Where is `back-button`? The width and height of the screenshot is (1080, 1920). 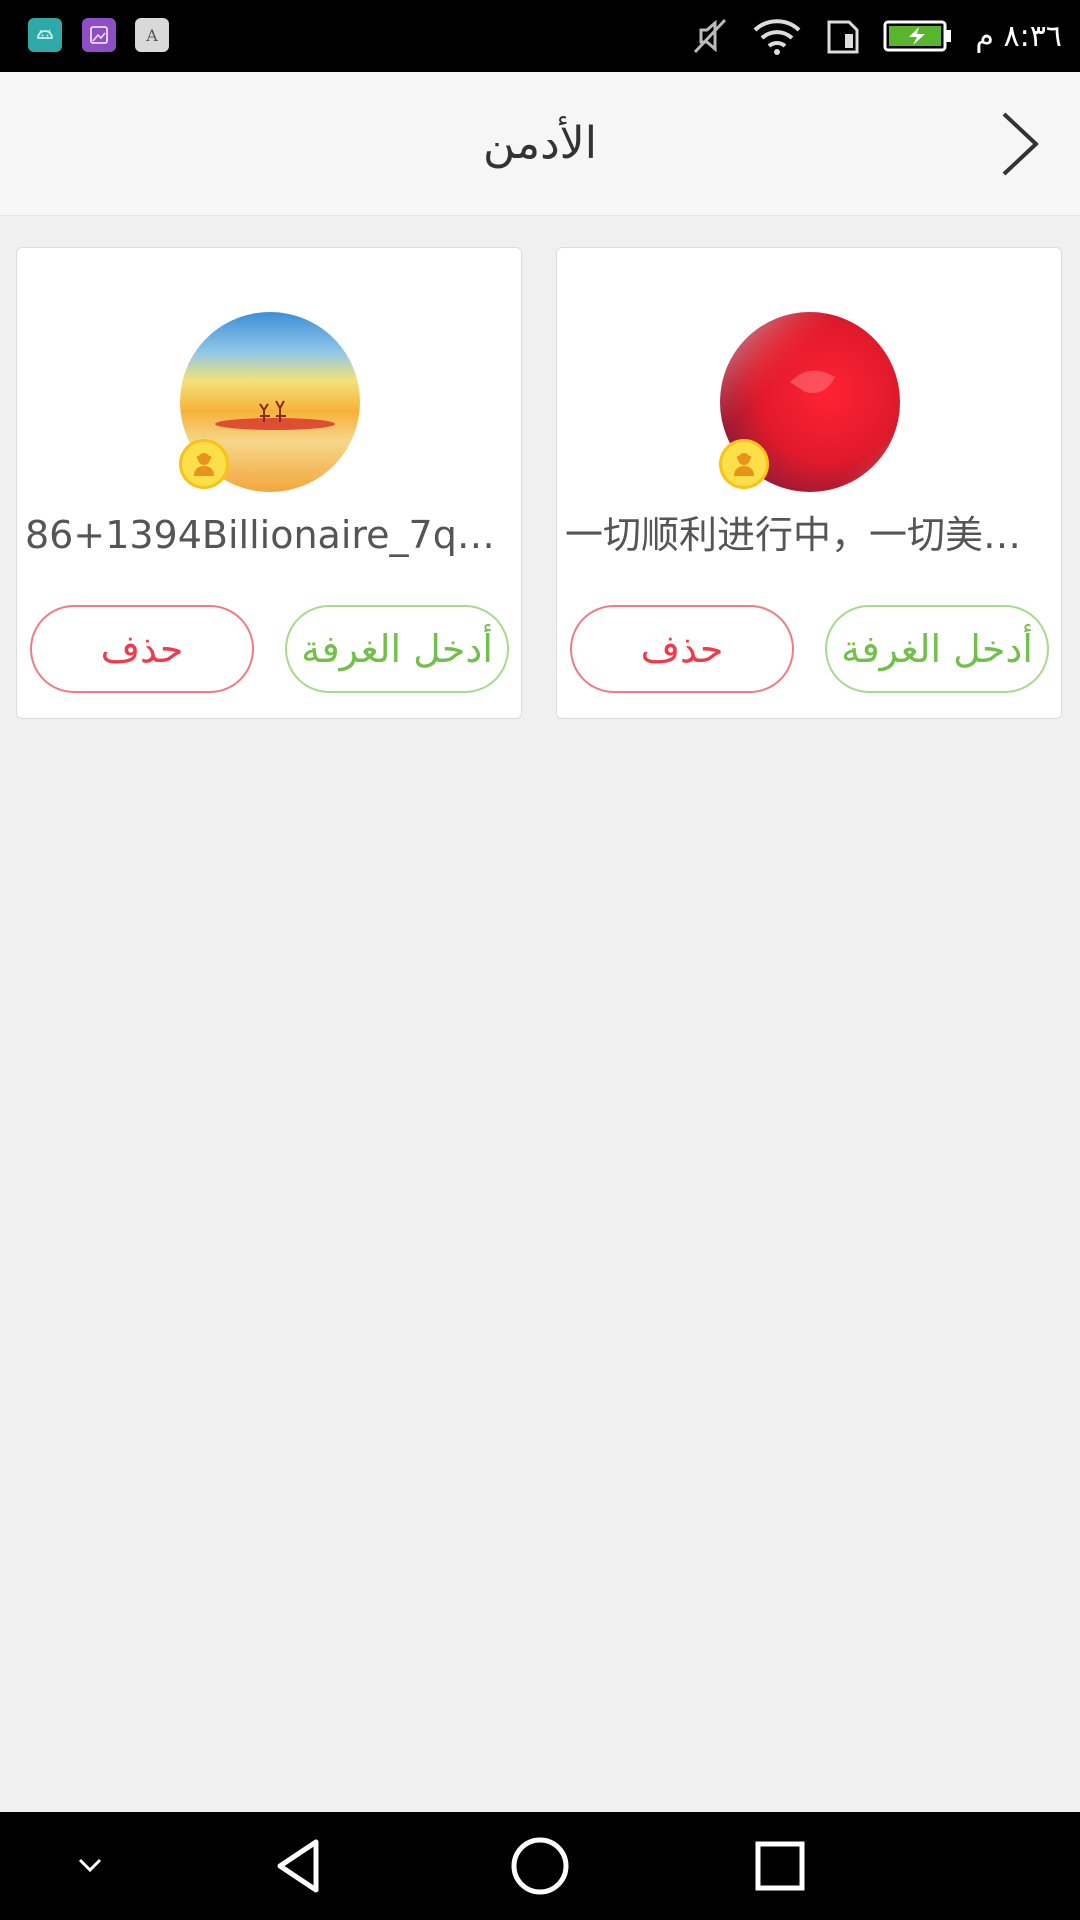
back-button is located at coordinates (1017, 144).